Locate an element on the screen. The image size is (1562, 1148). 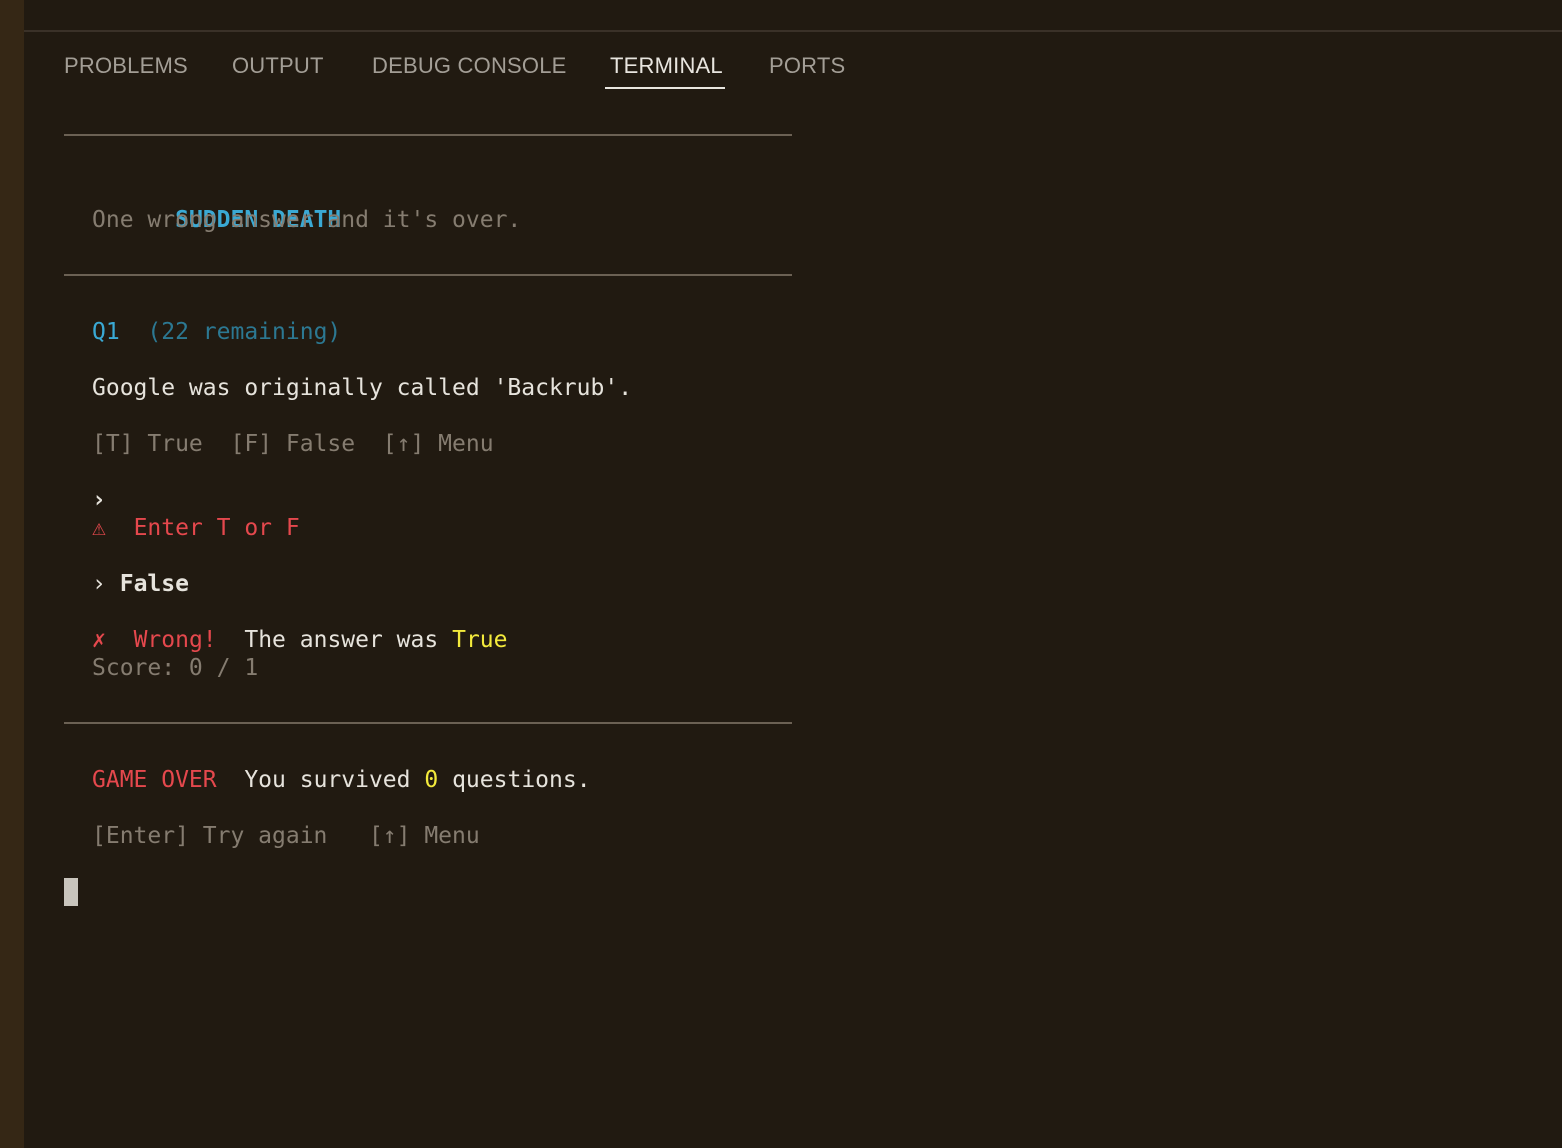
result-label: Wrong! is located at coordinates (175, 640).